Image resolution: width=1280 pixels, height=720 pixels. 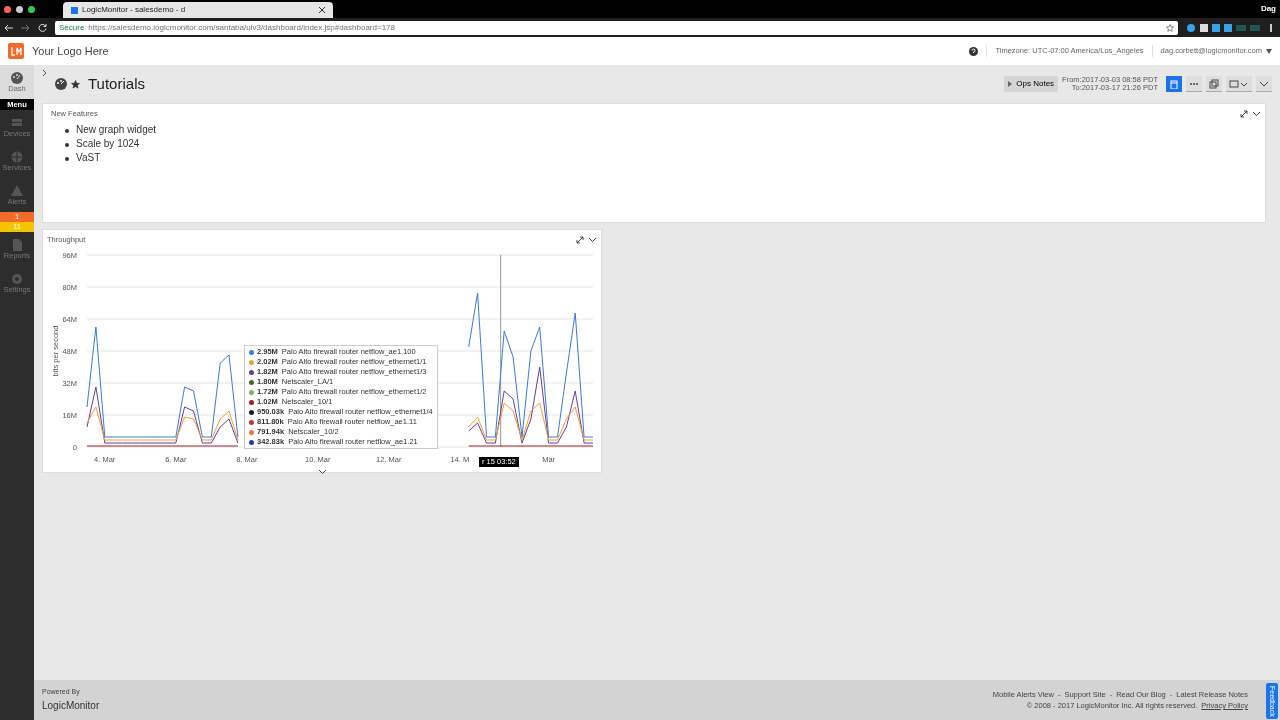 I want to click on address-bar: Secure https://salesdemo.logicmonitor.com/santaba/uiv3/dashboard/index.jsp#dashboard=178, so click(x=616, y=27).